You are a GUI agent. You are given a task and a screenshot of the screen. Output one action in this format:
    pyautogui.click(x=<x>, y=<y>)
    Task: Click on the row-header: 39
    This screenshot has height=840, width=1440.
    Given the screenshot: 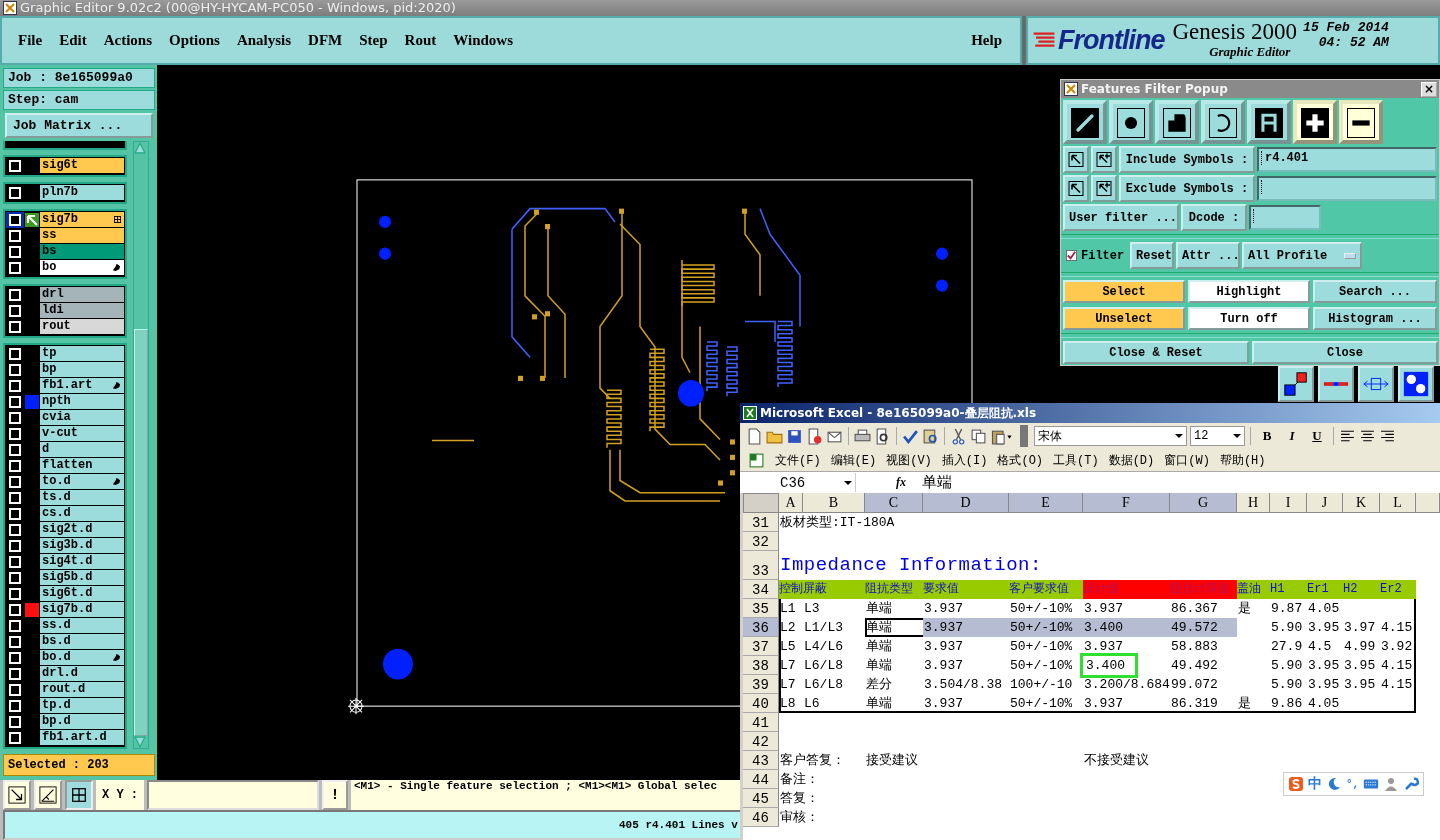 What is the action you would take?
    pyautogui.click(x=761, y=684)
    